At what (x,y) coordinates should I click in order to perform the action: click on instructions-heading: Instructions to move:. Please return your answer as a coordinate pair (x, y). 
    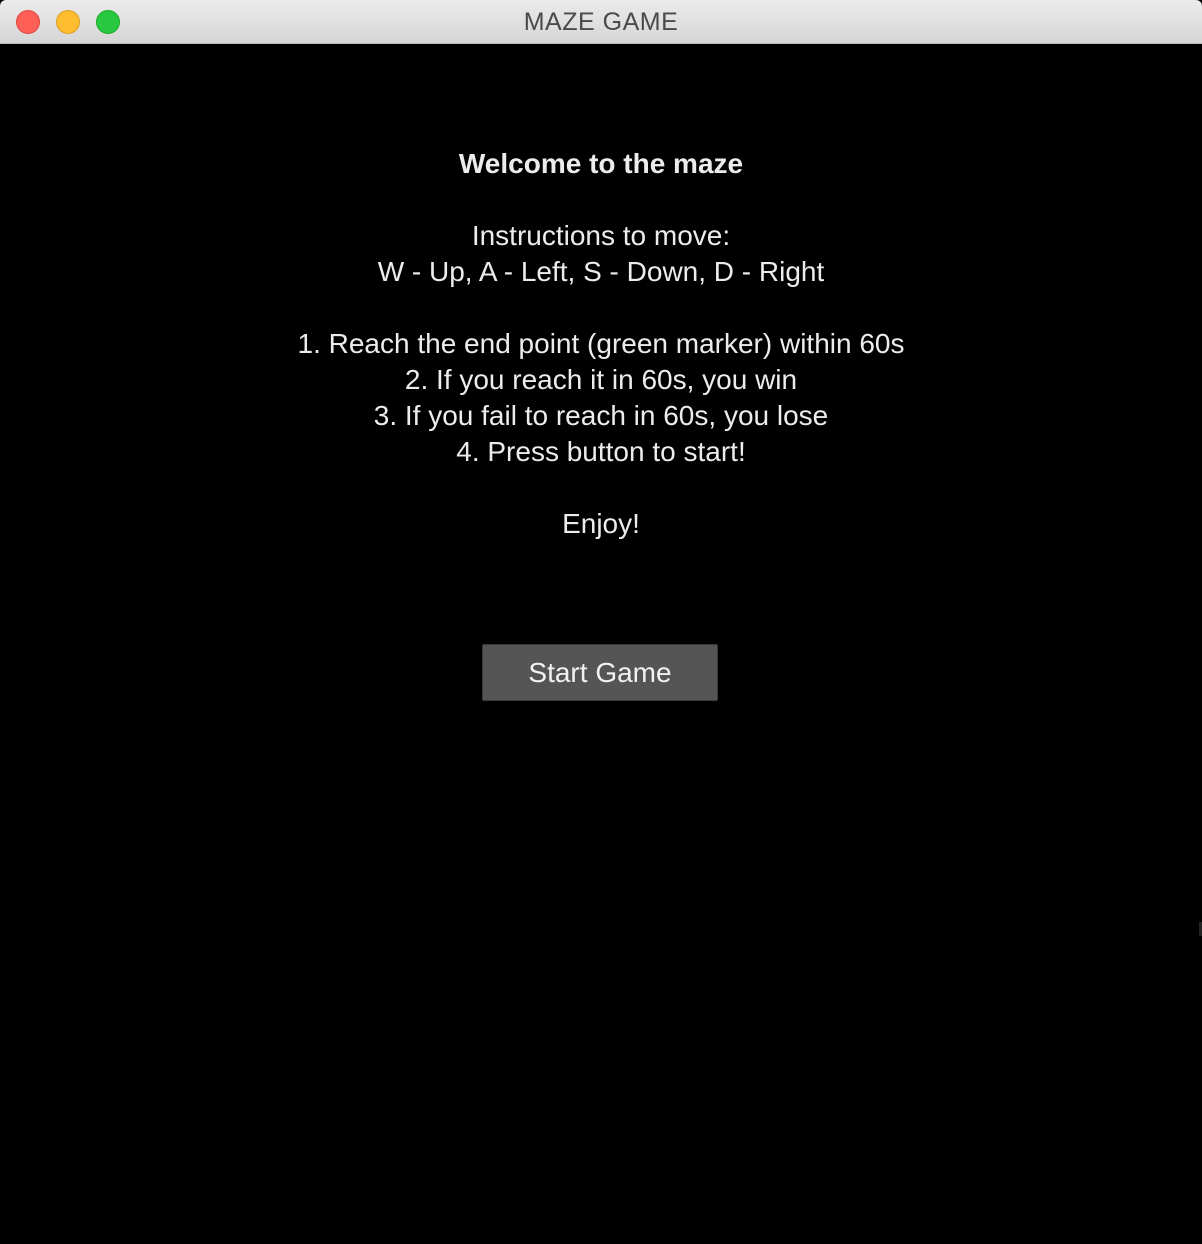
    Looking at the image, I should click on (601, 235).